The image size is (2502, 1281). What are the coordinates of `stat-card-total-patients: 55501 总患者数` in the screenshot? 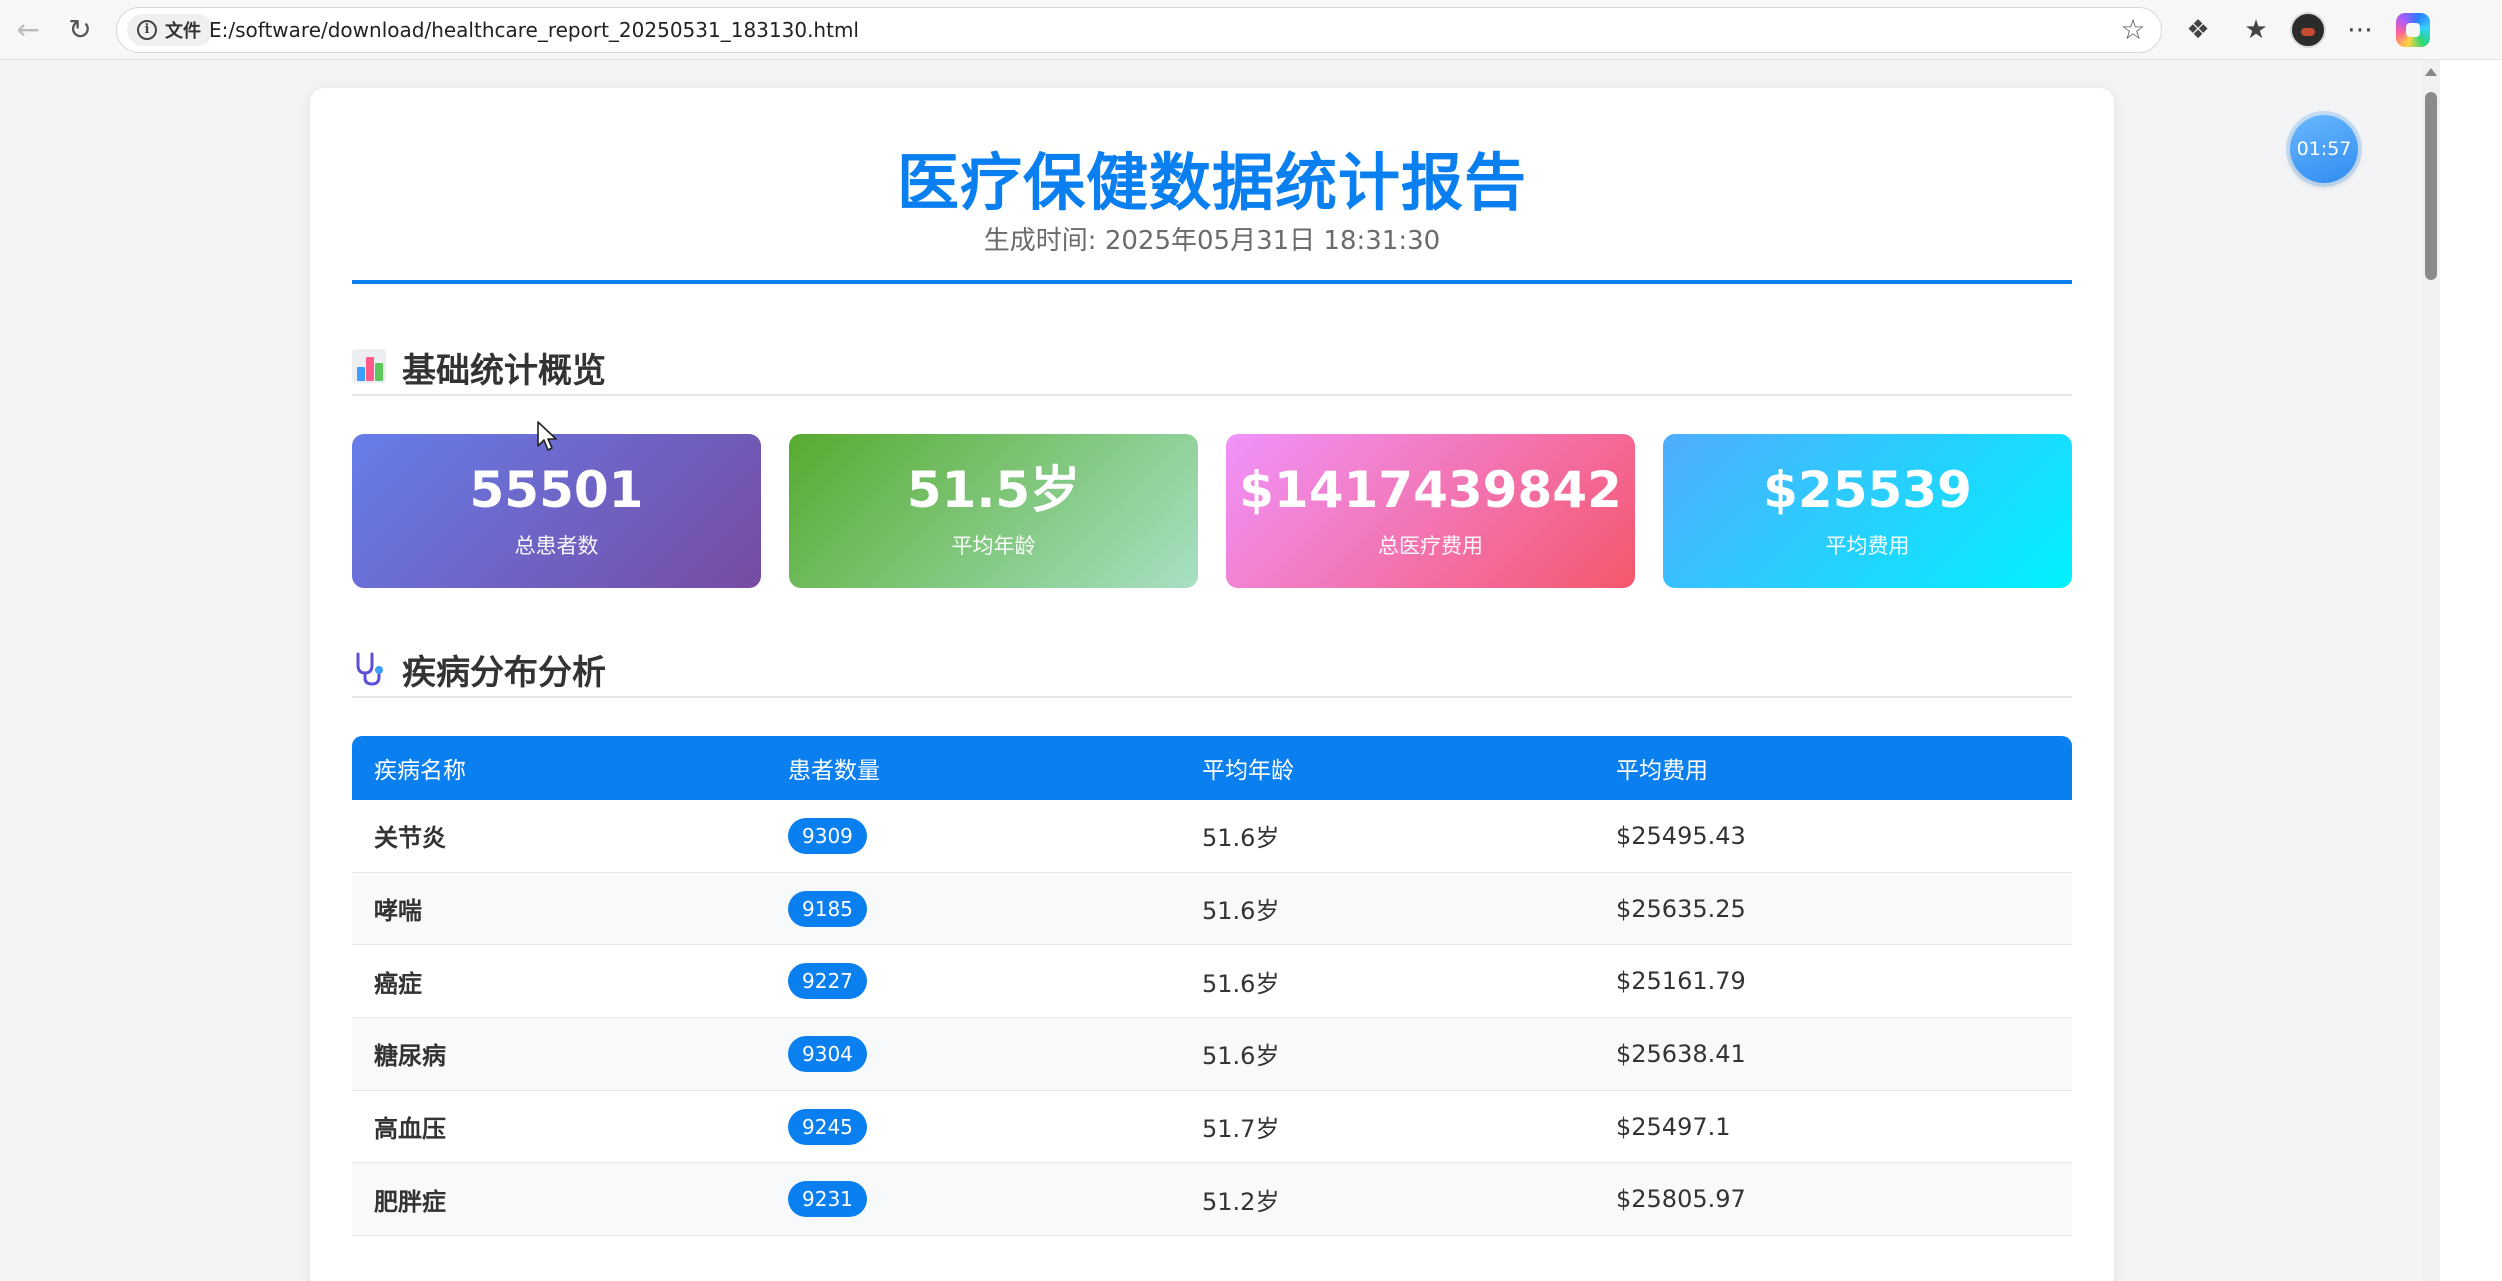 It's located at (556, 511).